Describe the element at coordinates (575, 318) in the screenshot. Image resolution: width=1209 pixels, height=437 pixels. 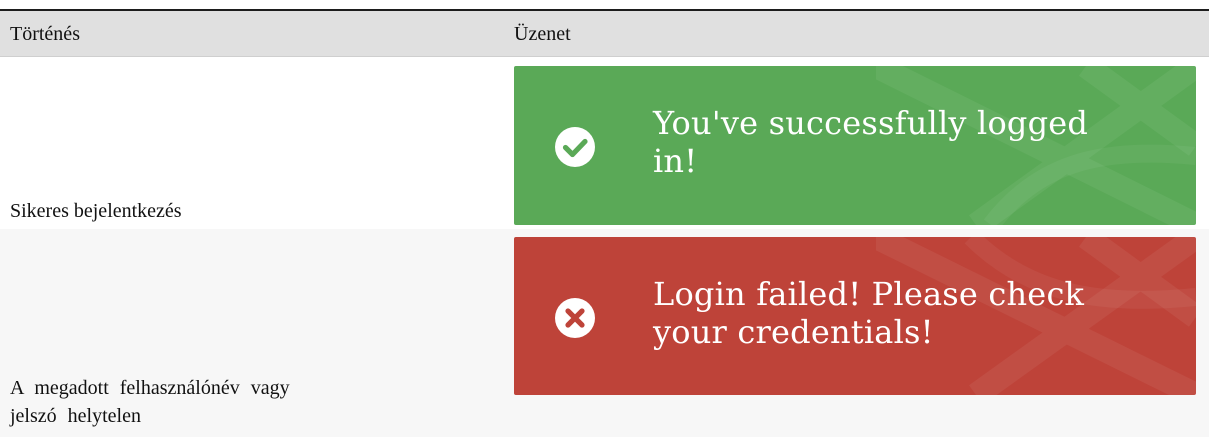
I see `x-circle-icon` at that location.